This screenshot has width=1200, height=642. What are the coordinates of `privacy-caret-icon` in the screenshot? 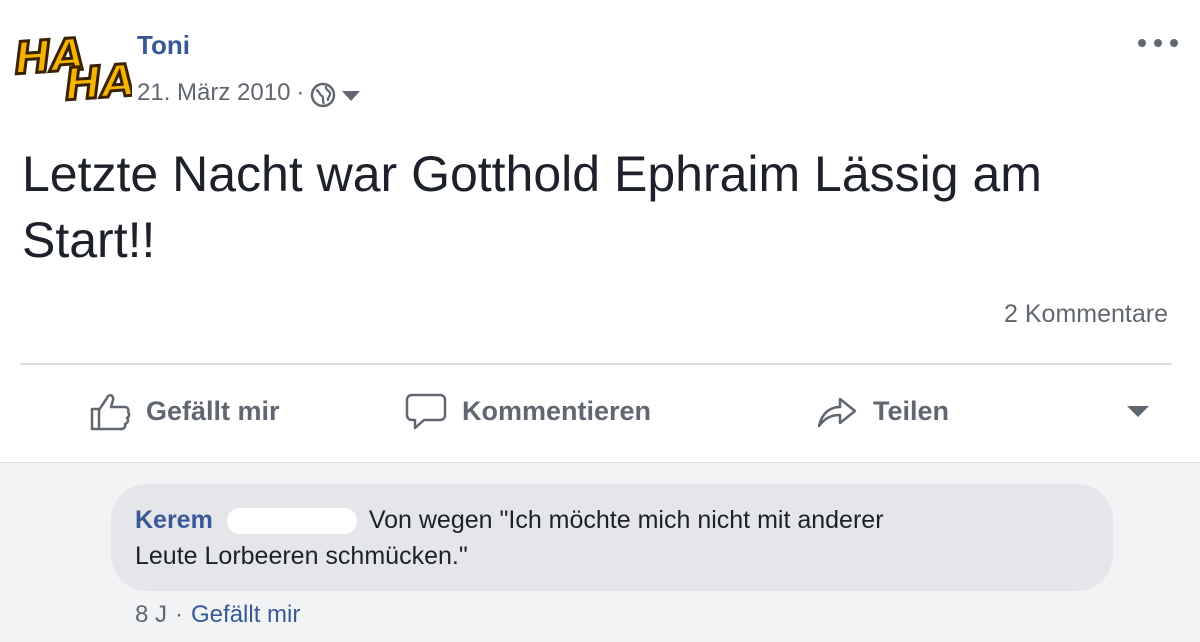 It's located at (351, 96).